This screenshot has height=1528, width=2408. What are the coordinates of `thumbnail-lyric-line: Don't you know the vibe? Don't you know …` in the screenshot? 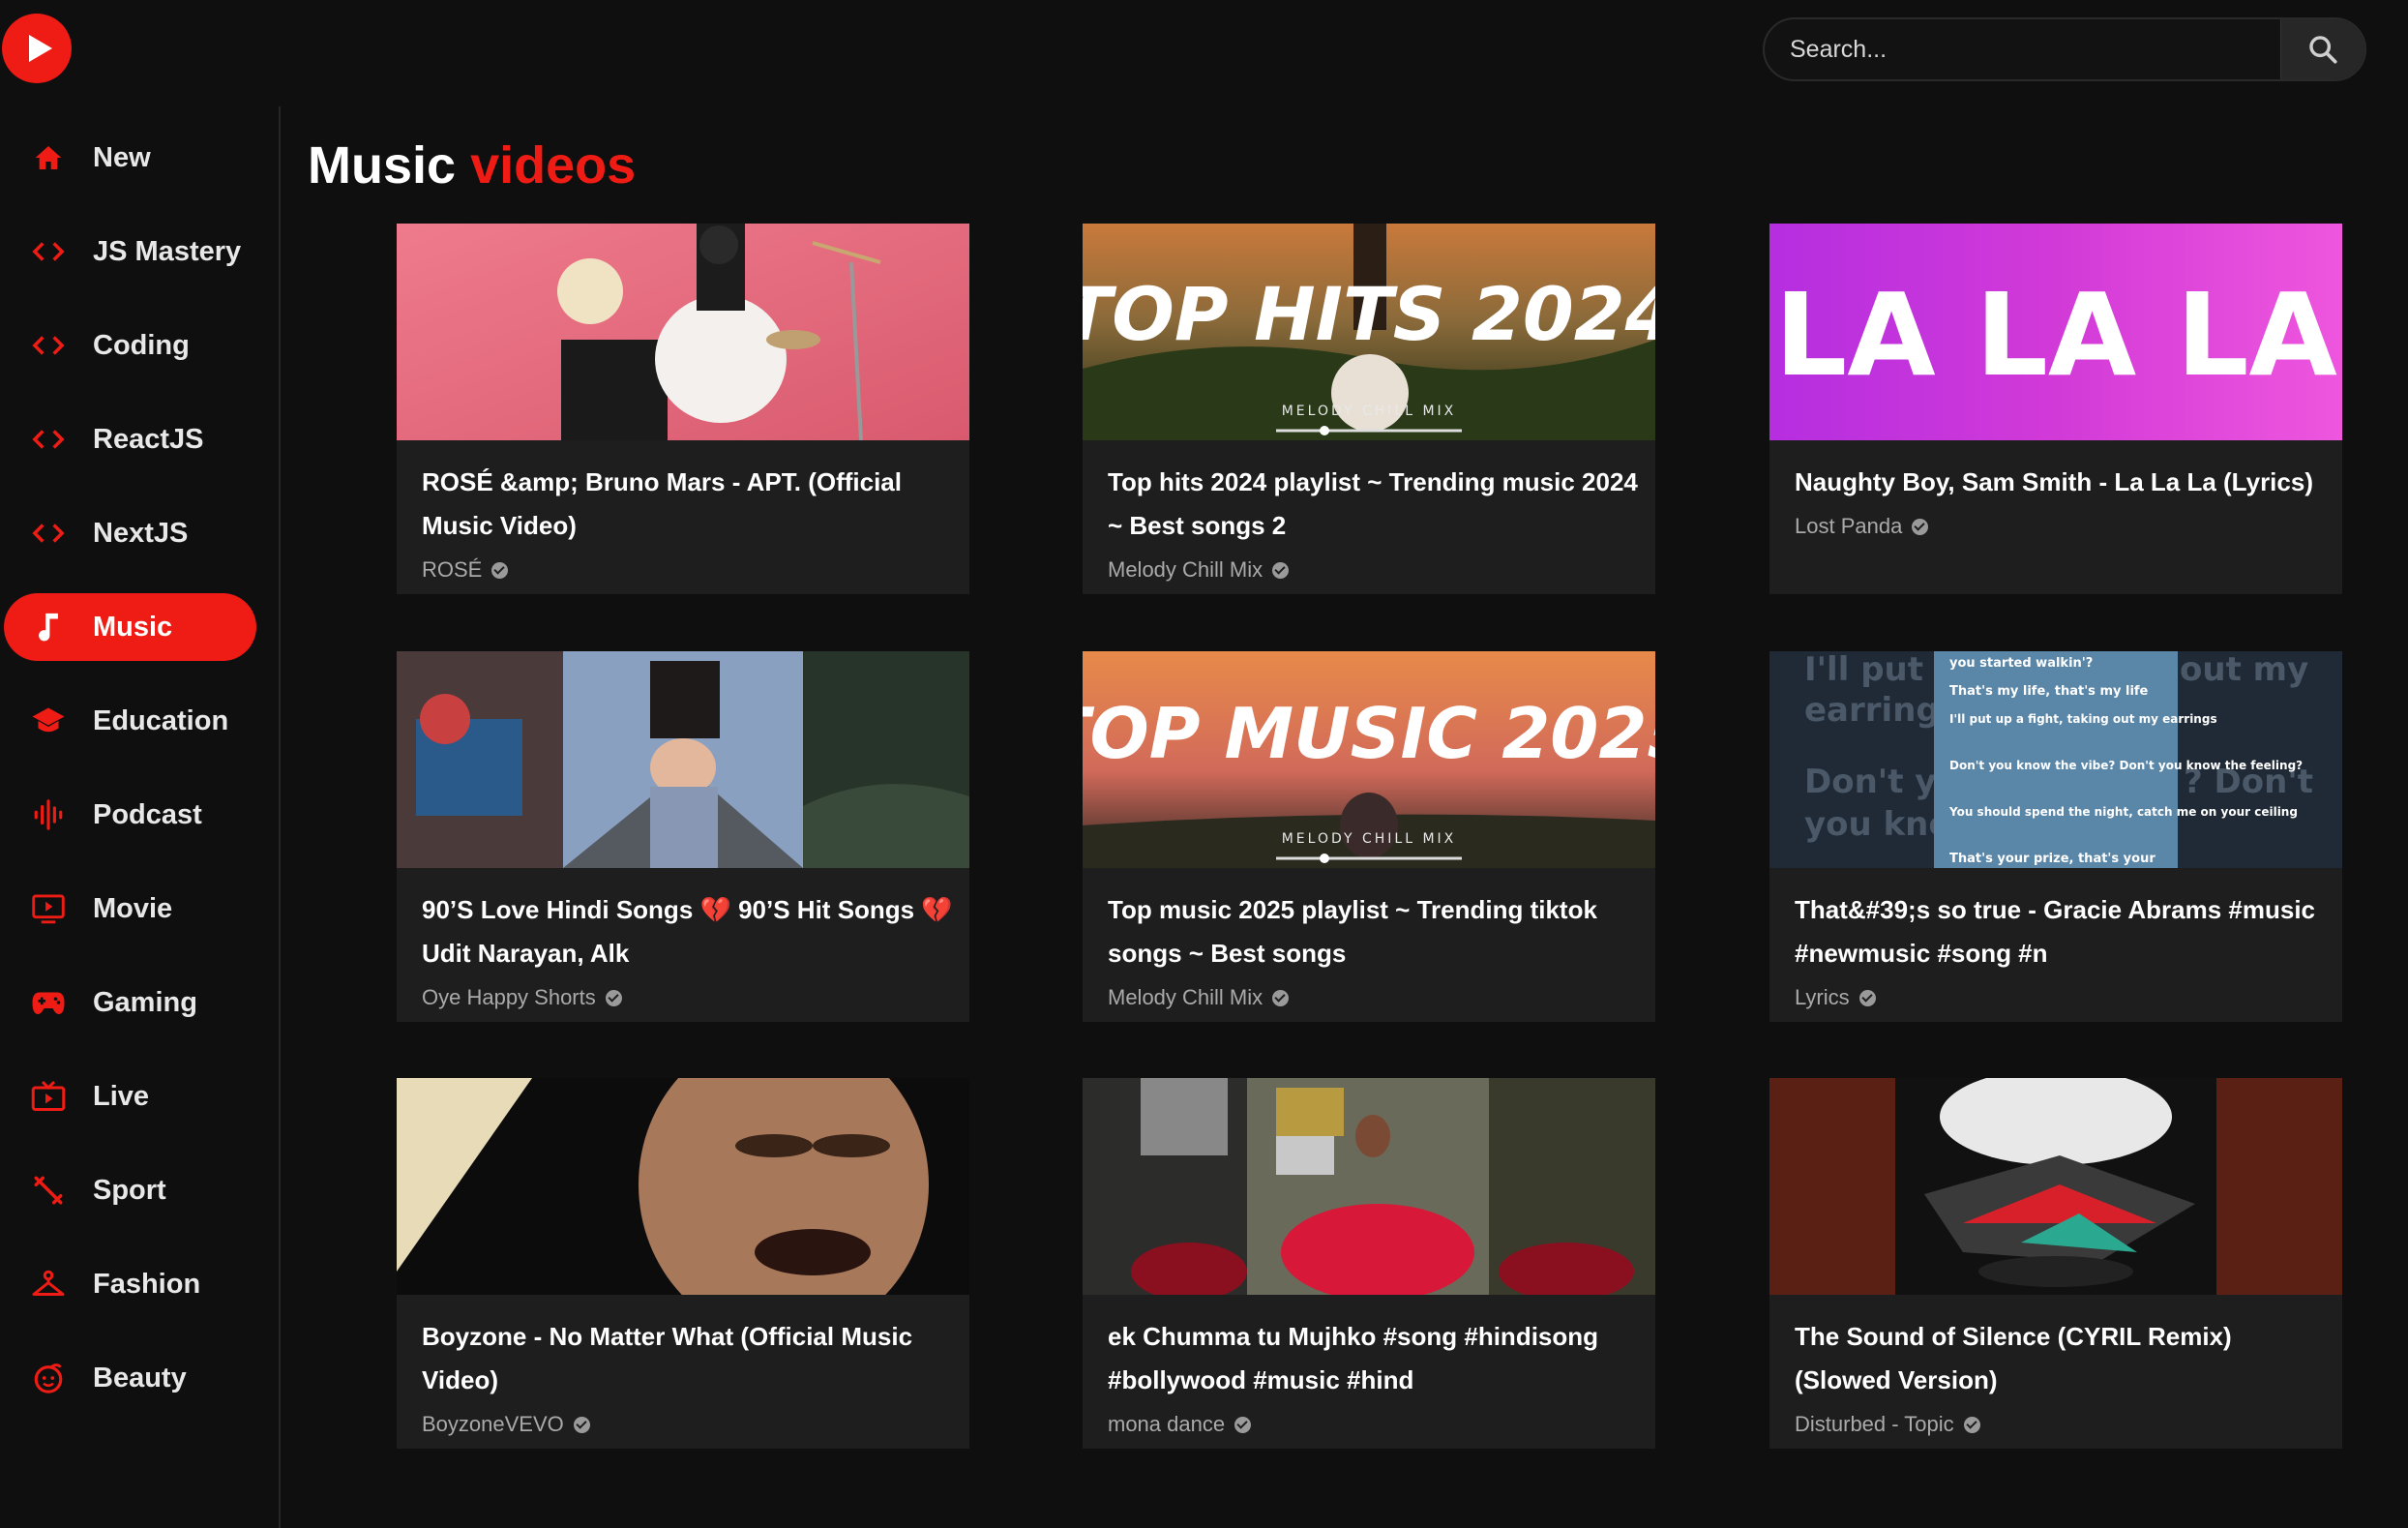 It's located at (2126, 766).